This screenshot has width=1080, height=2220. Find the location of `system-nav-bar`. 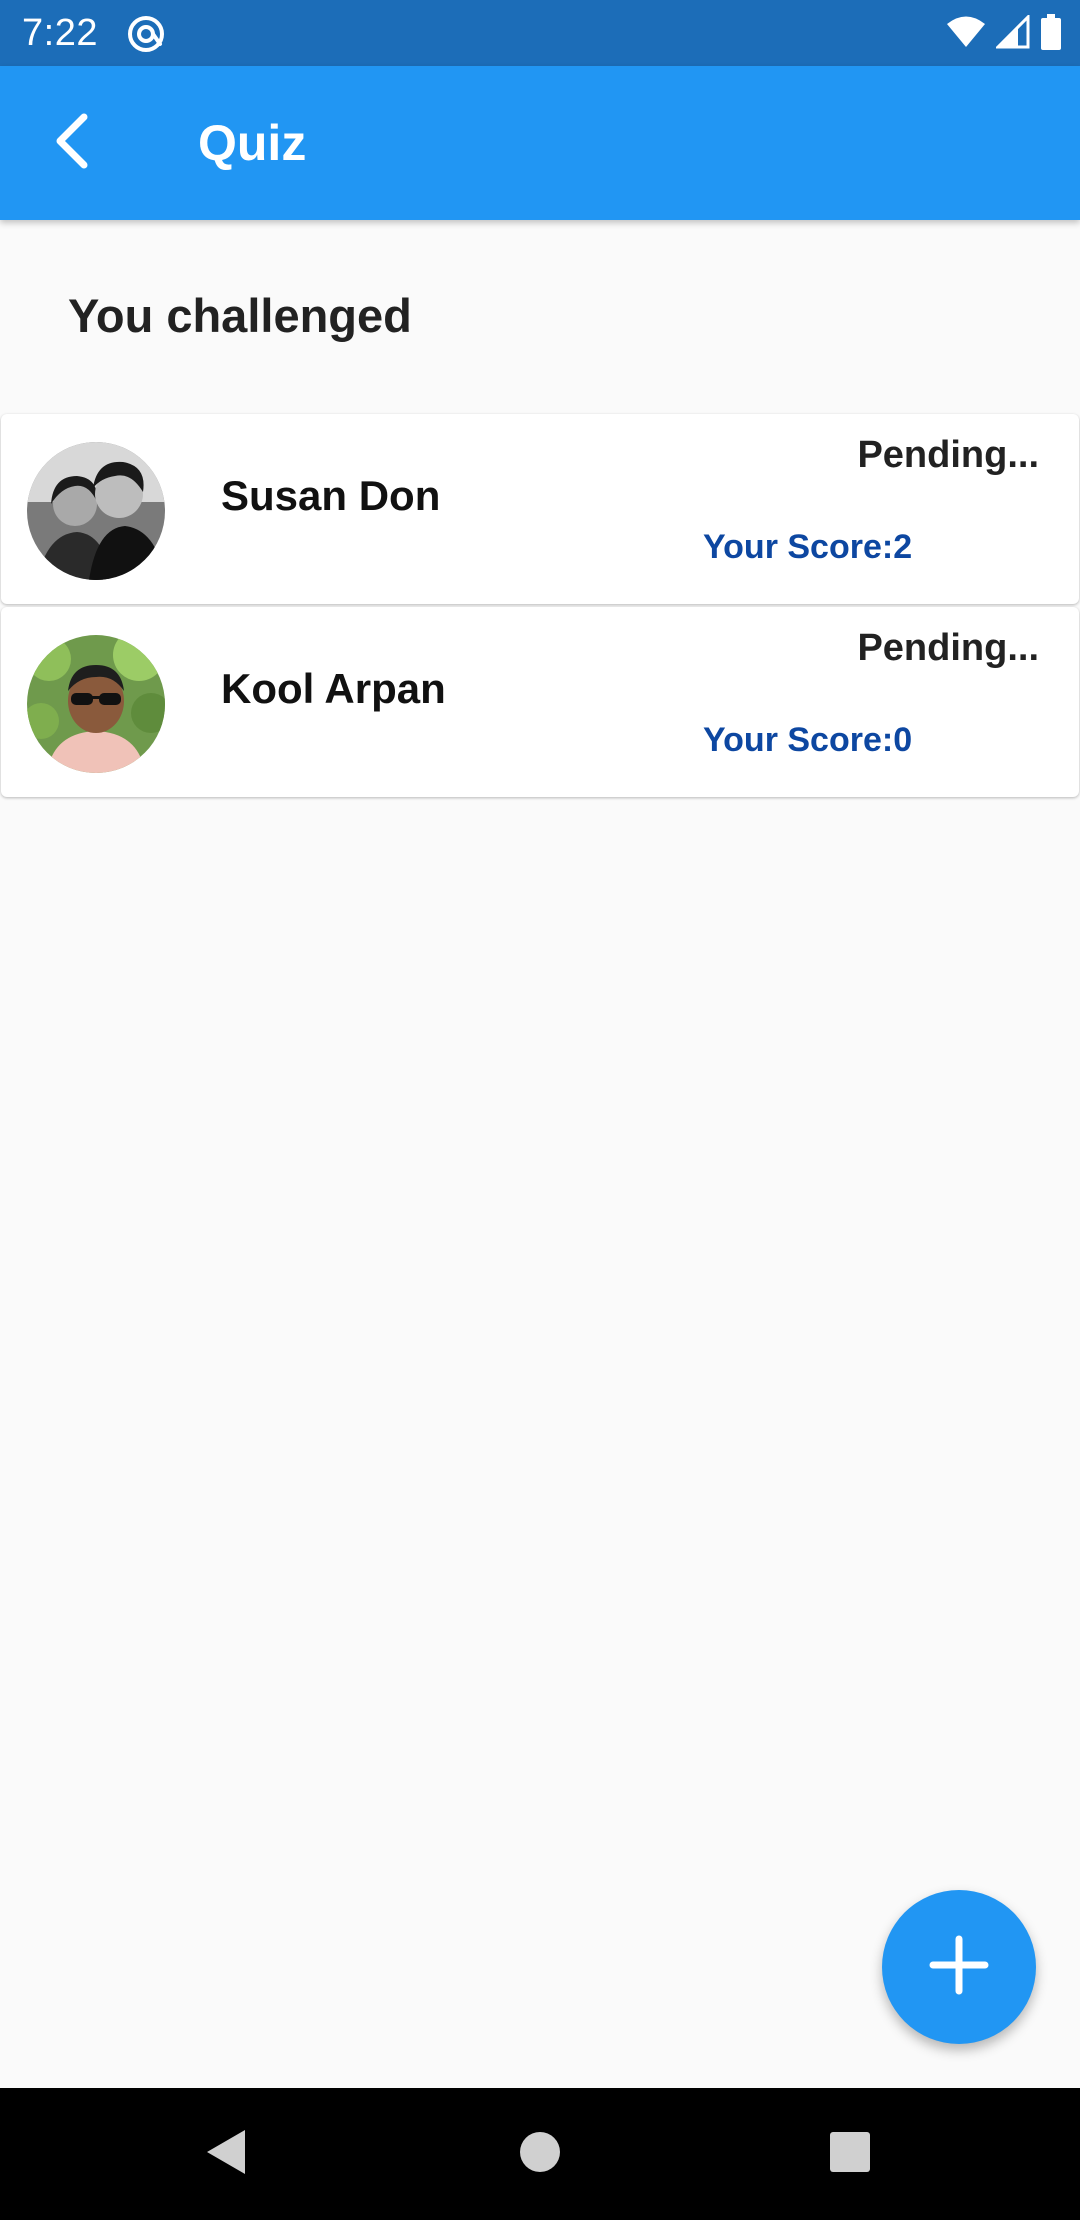

system-nav-bar is located at coordinates (540, 2154).